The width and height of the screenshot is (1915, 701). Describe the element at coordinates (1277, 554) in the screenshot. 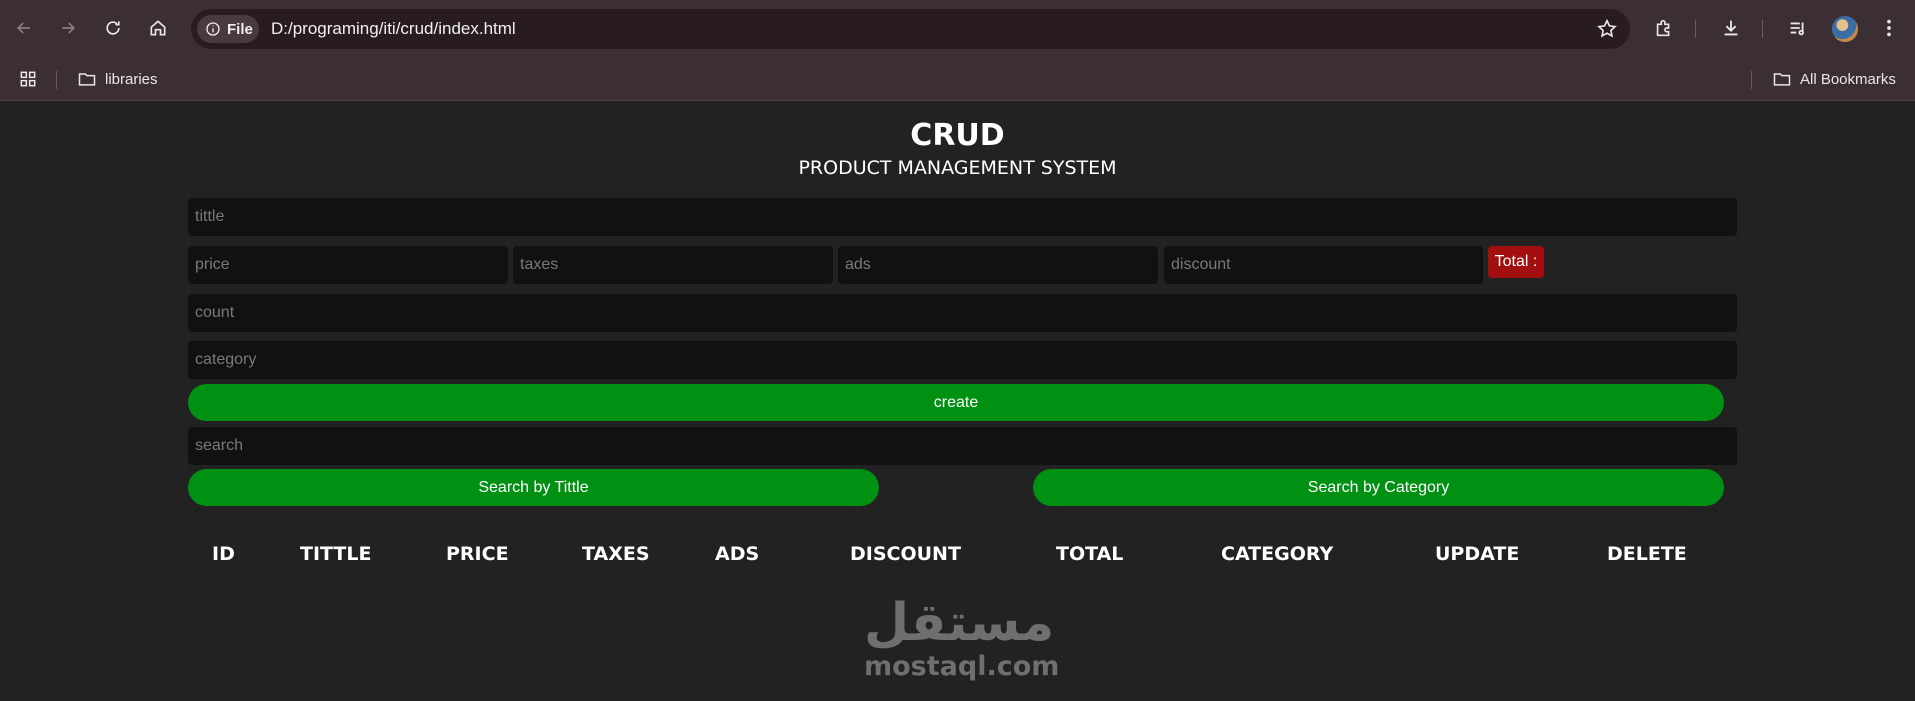

I see `column-header-category: CATEGORY` at that location.